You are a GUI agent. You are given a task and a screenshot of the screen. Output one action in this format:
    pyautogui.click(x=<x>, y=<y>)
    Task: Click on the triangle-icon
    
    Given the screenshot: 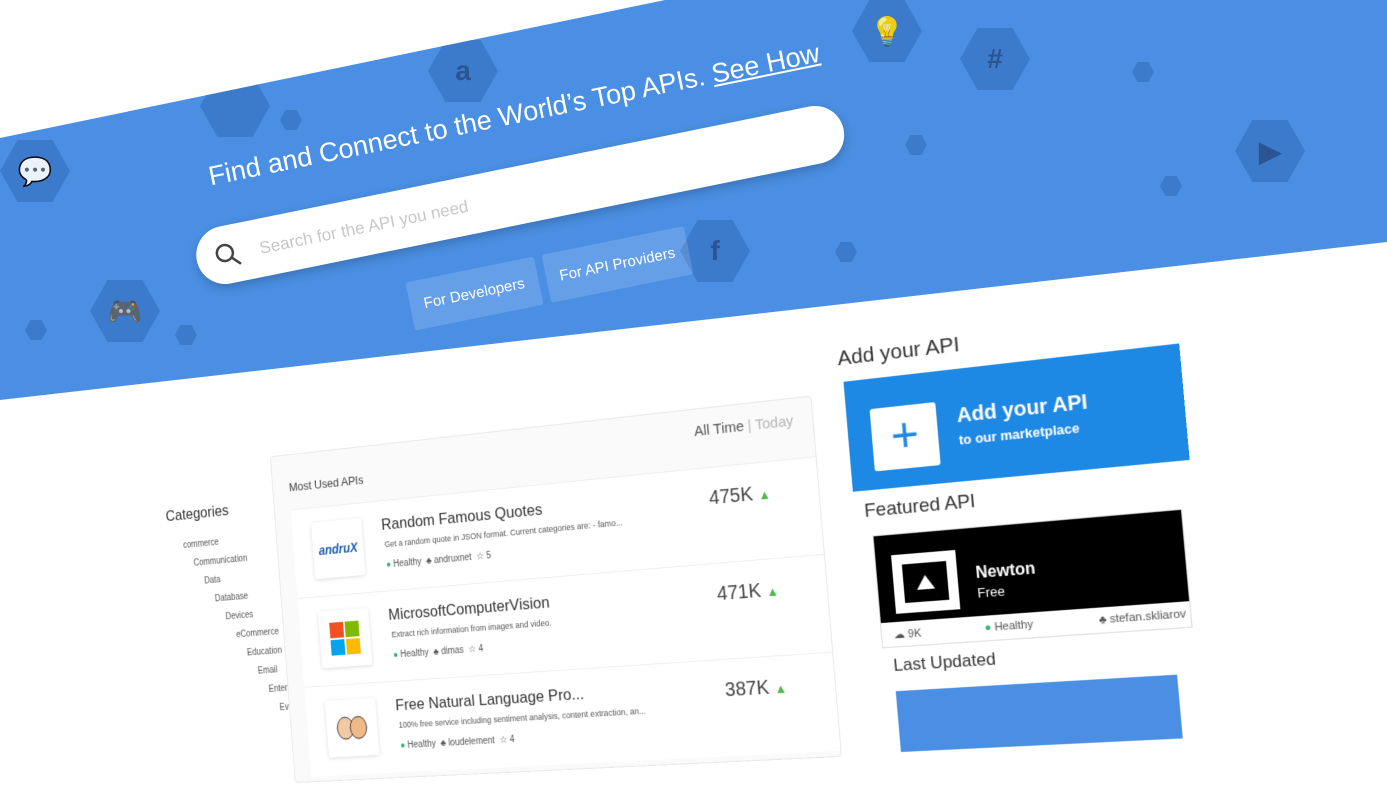 What is the action you would take?
    pyautogui.click(x=925, y=582)
    